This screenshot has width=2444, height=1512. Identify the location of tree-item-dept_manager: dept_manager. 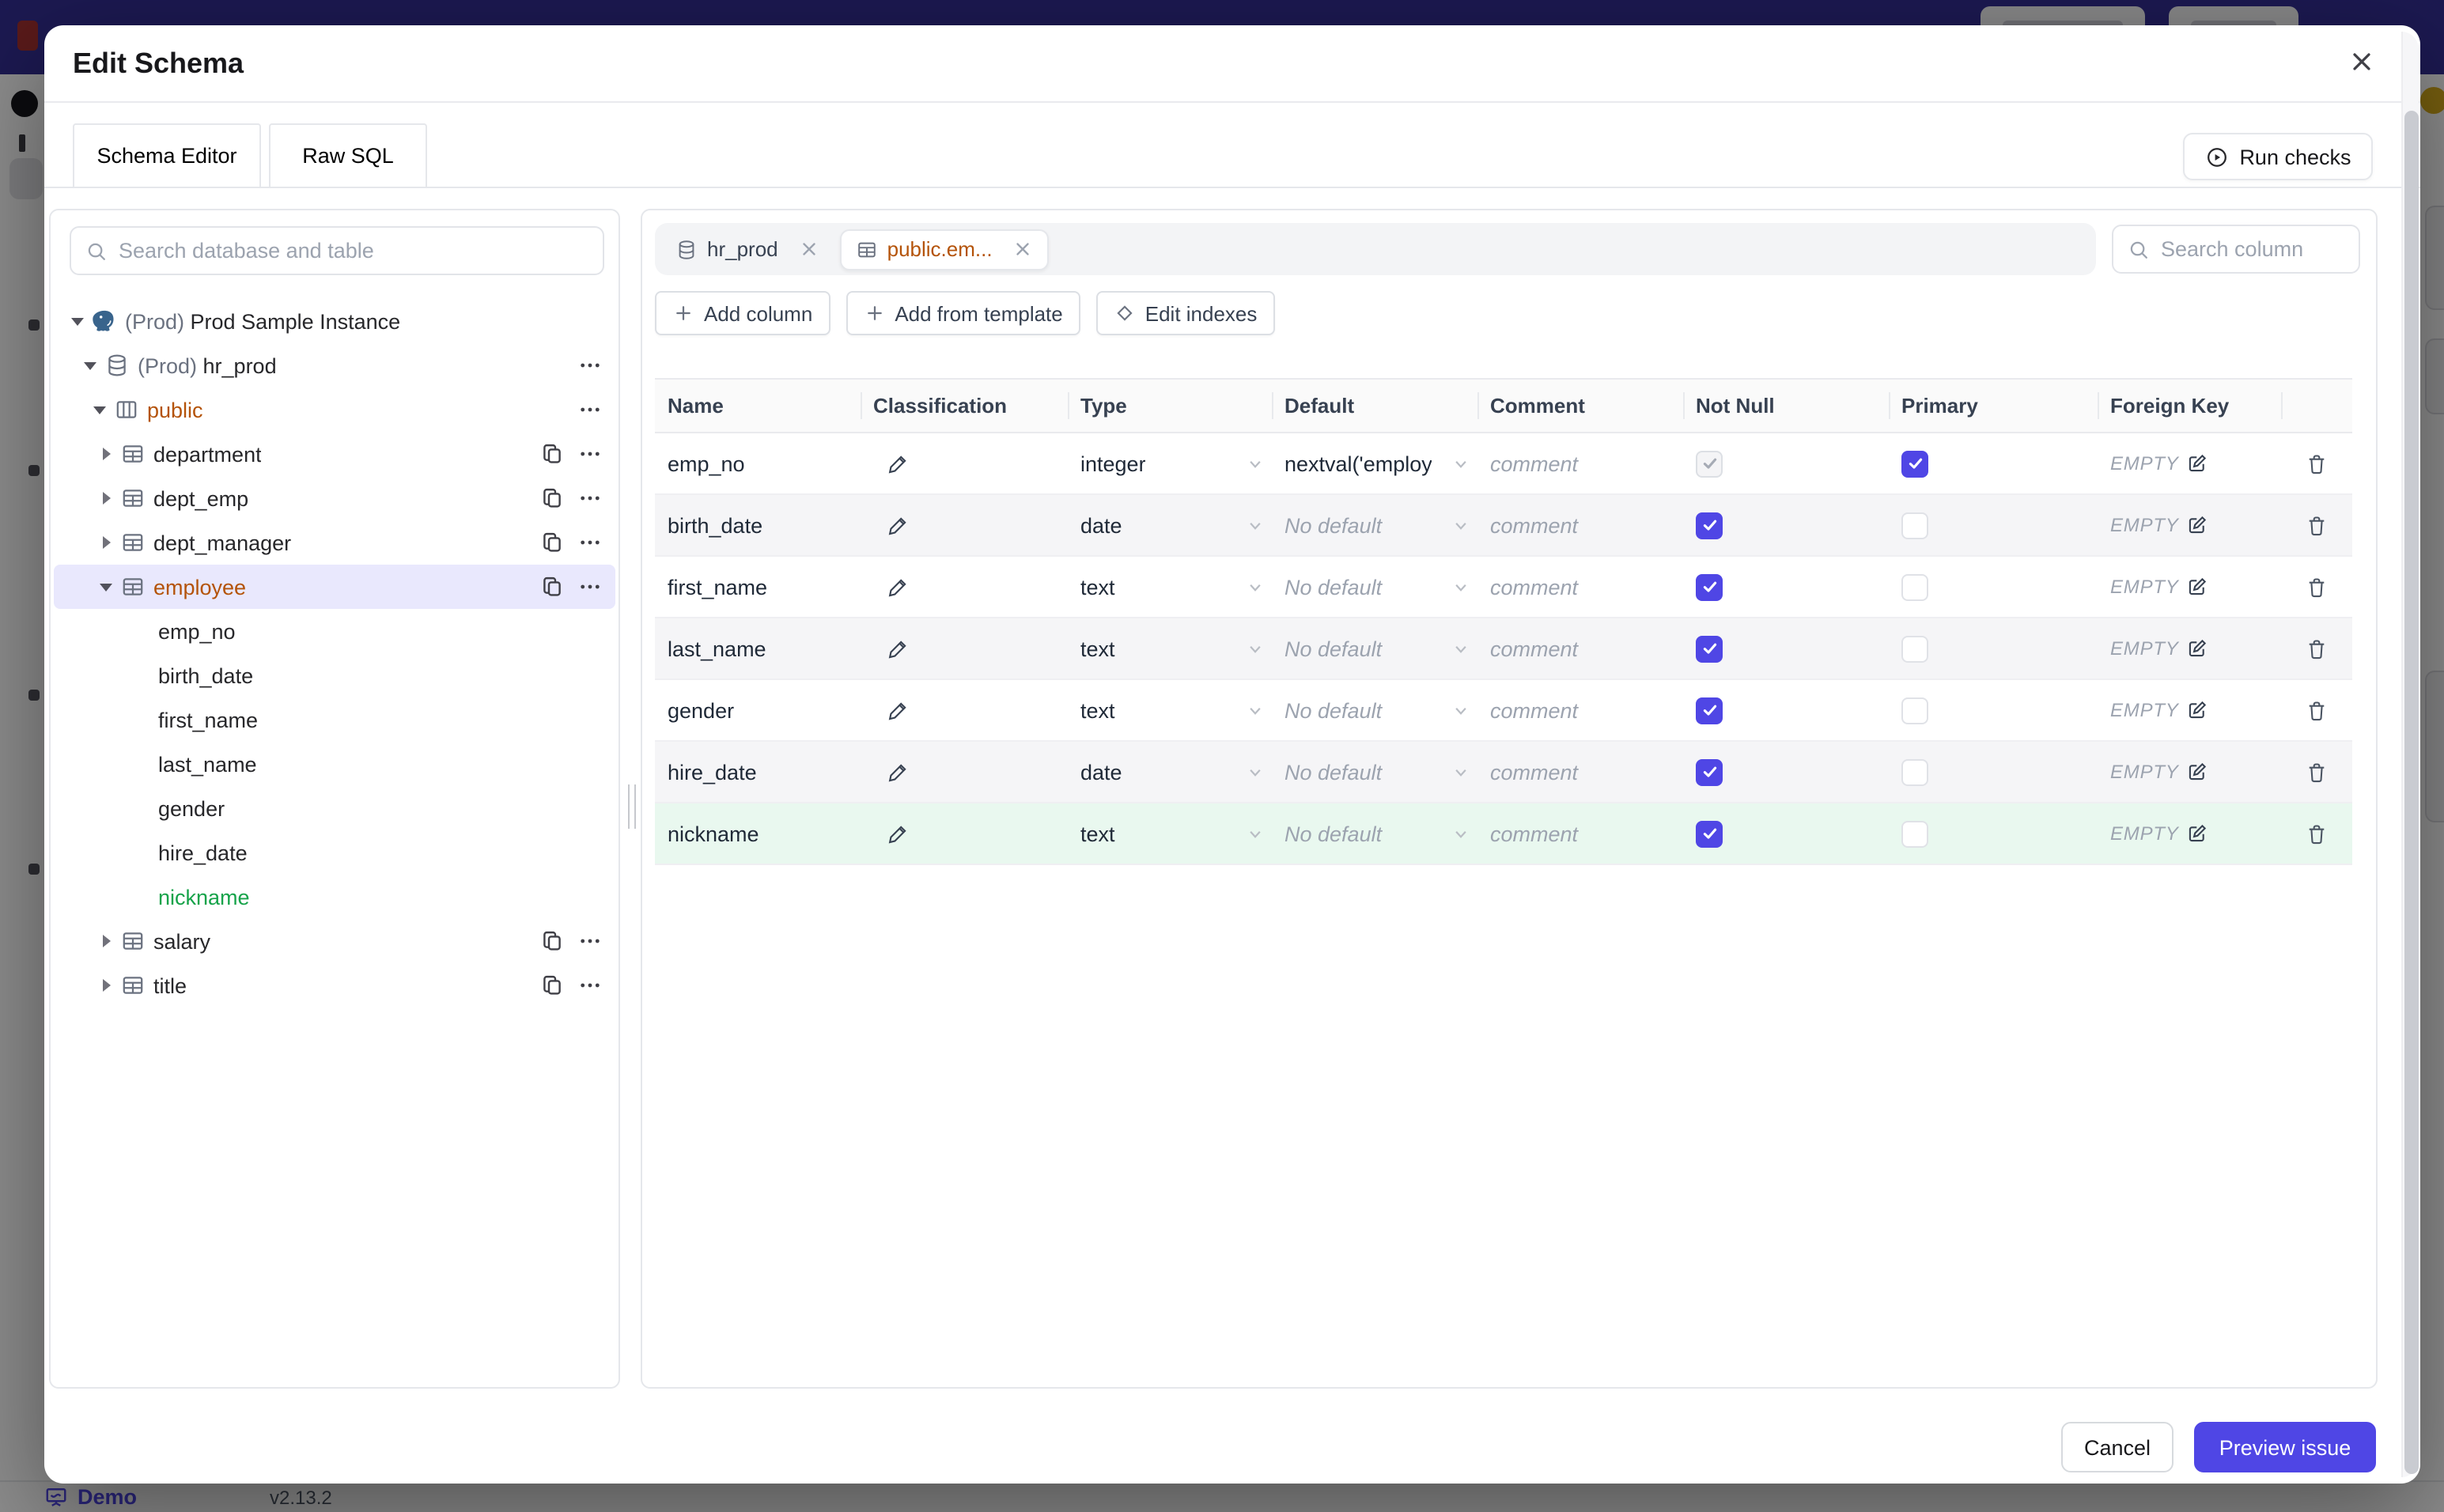
(334, 543).